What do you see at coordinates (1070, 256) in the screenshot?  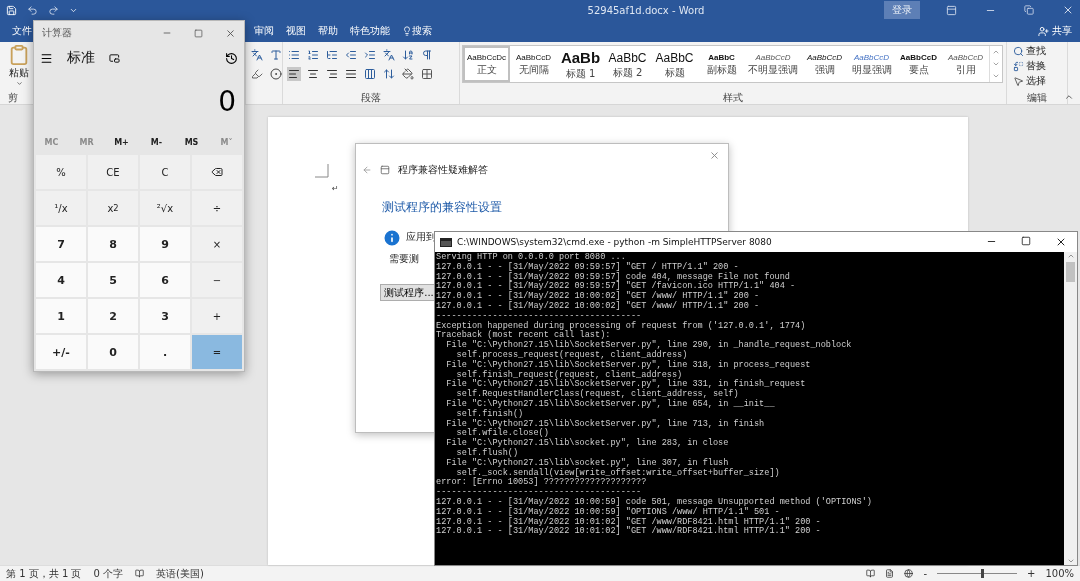 I see `scroll-up-icon` at bounding box center [1070, 256].